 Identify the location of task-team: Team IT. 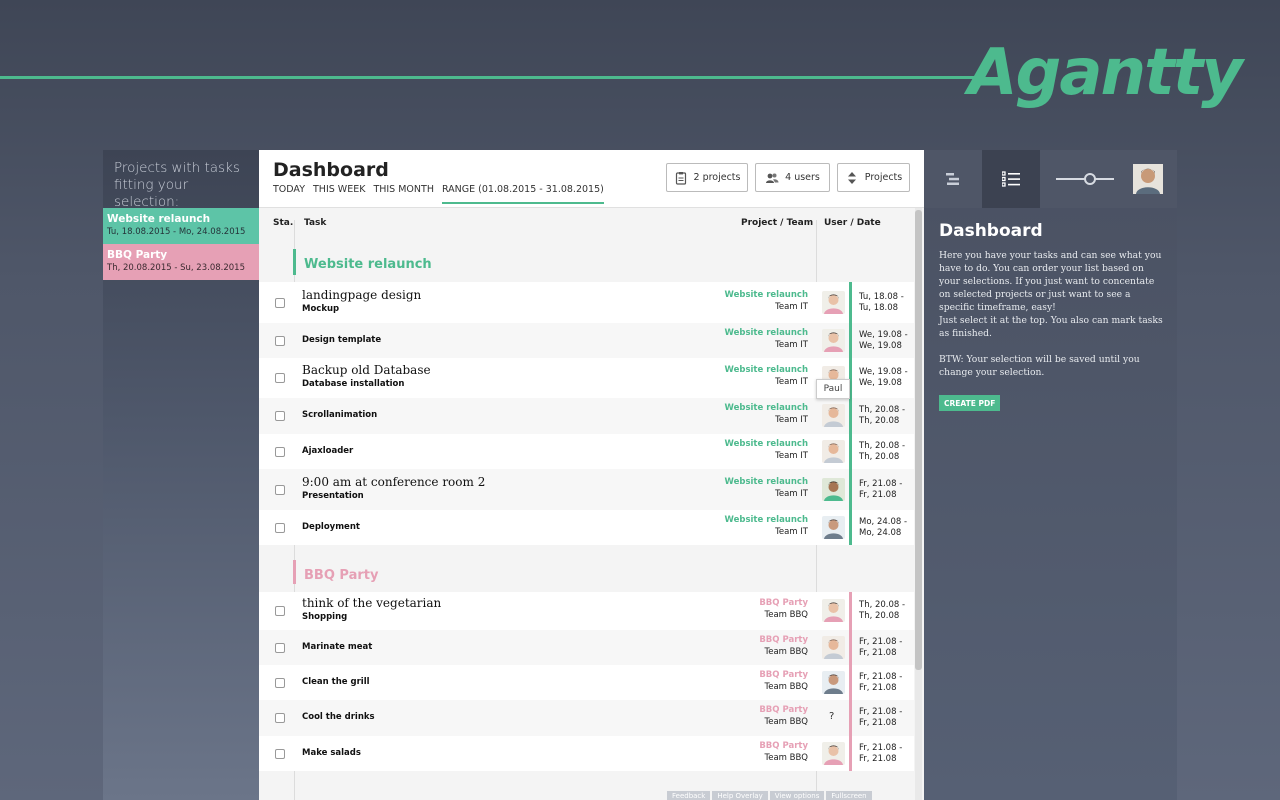
(791, 307).